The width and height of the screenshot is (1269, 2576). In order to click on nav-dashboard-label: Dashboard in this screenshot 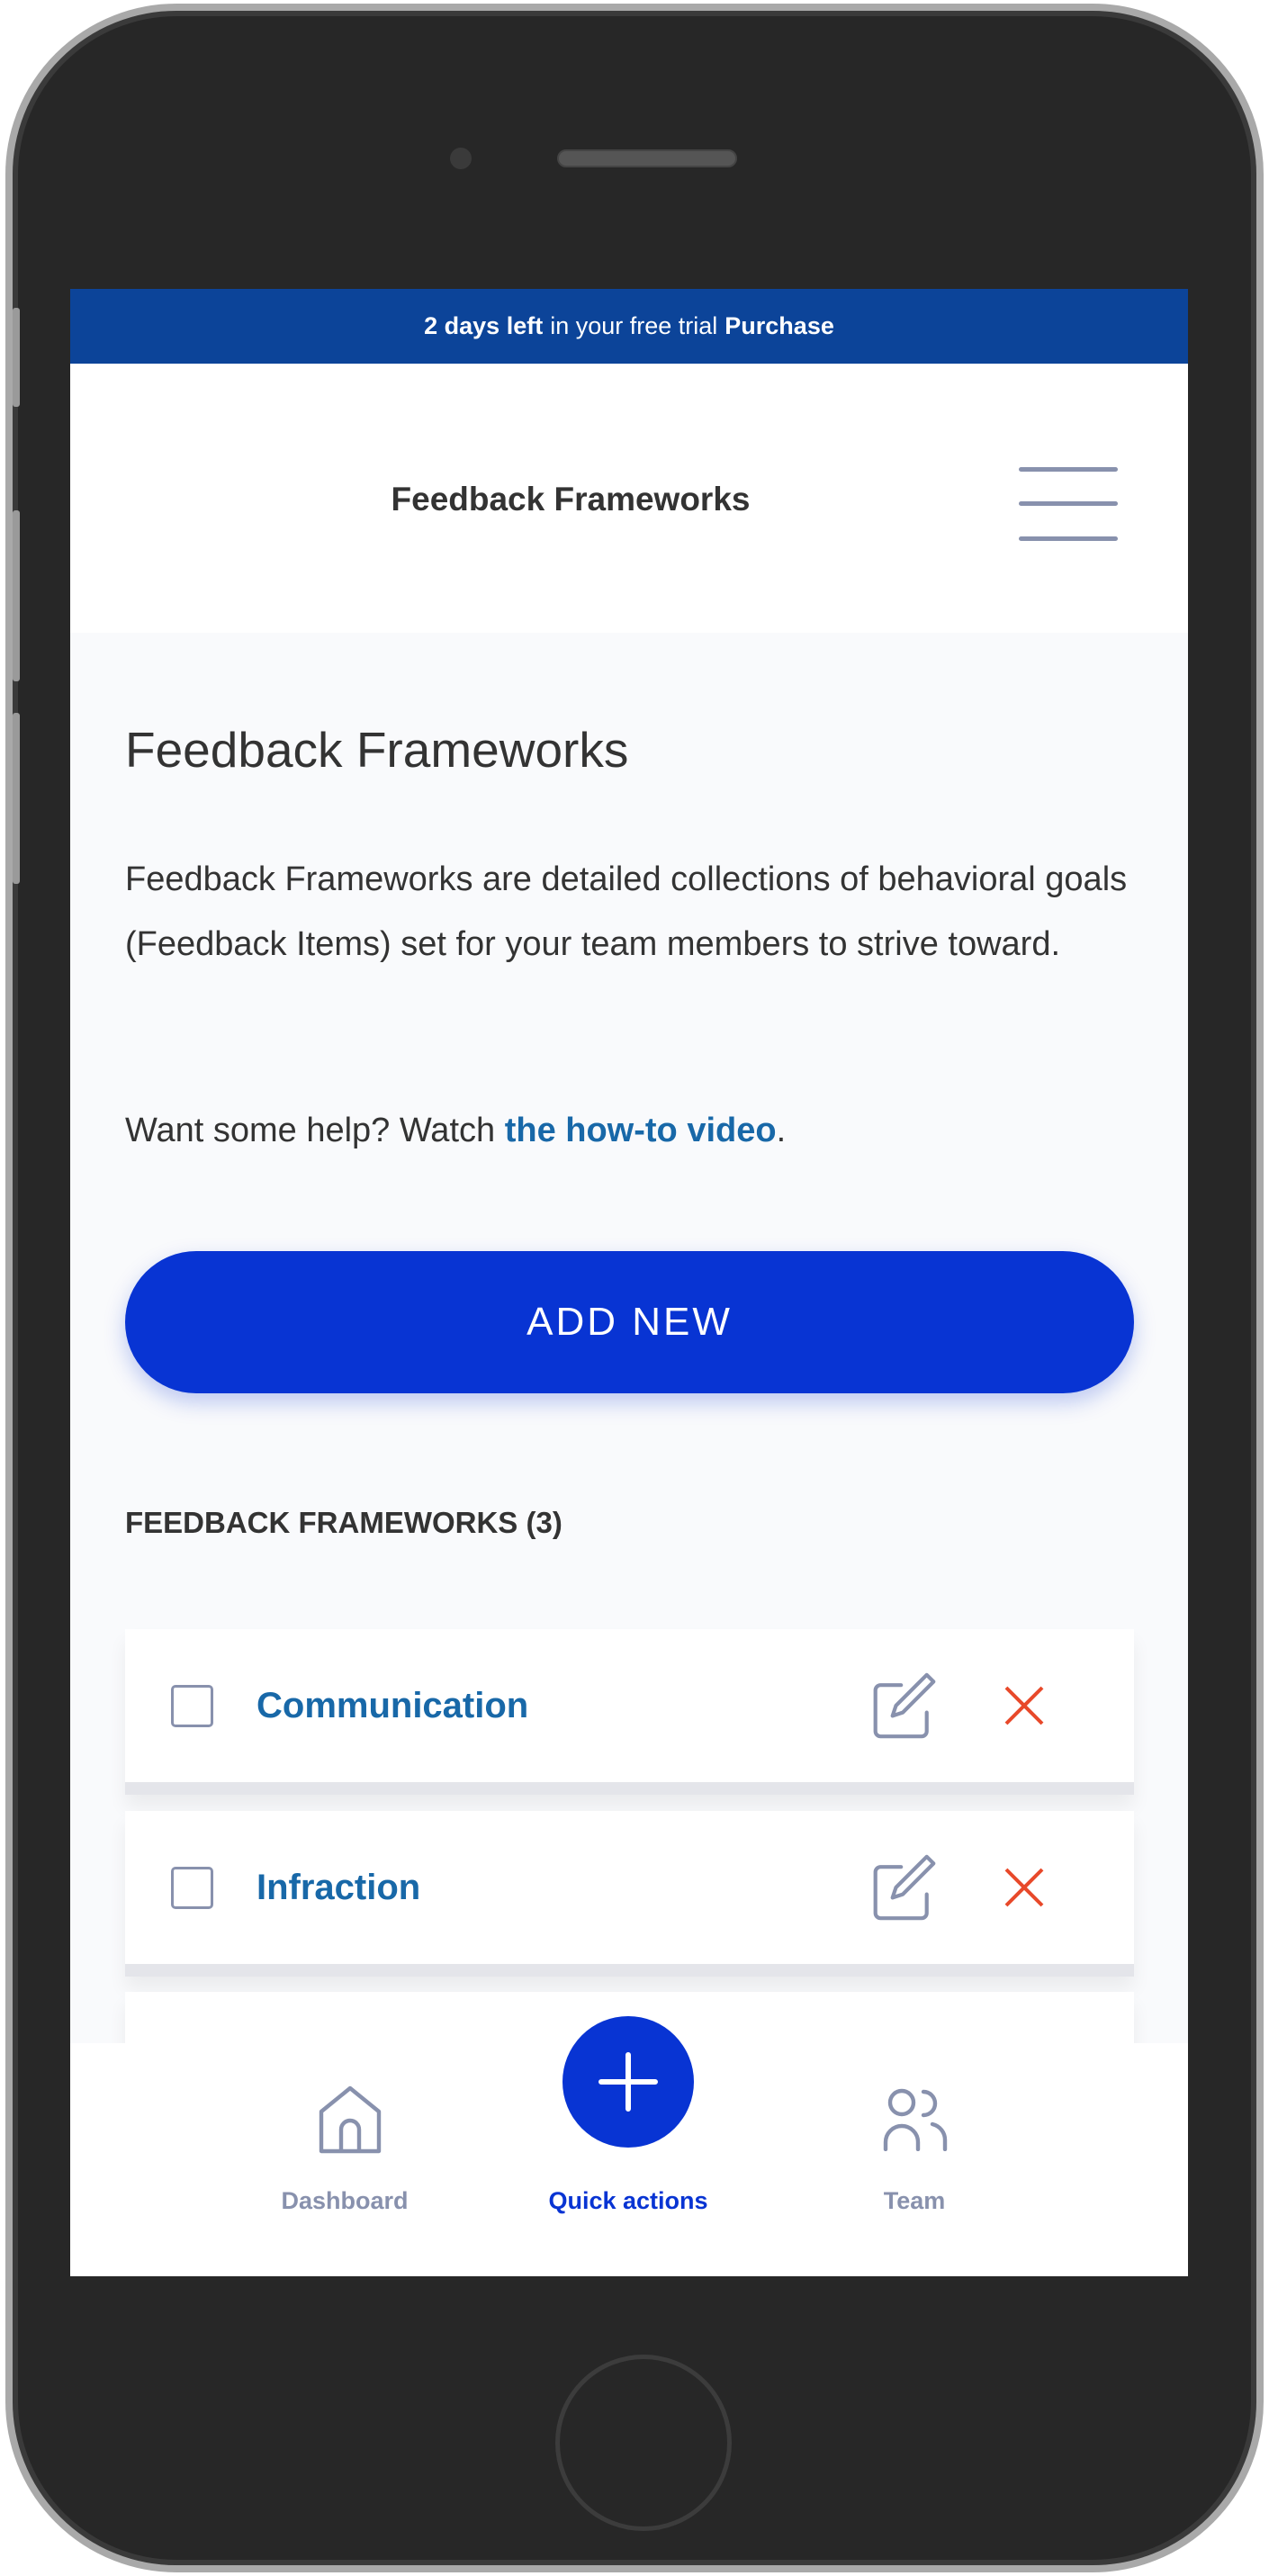, I will do `click(345, 2200)`.